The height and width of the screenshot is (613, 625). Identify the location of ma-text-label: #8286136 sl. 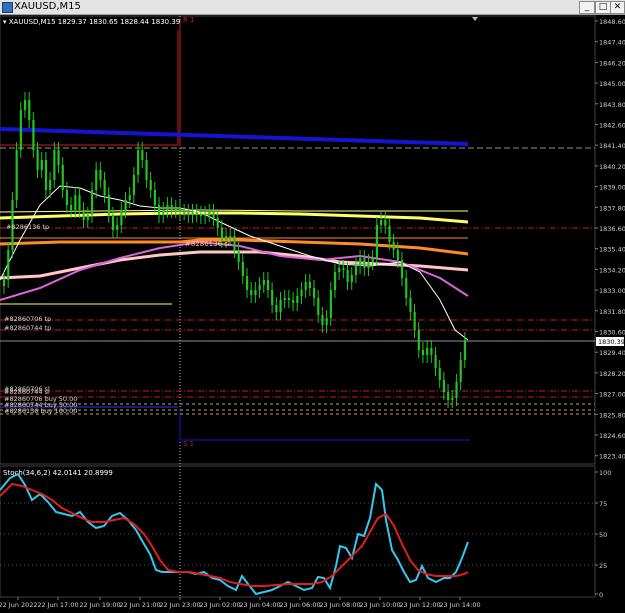
(207, 244).